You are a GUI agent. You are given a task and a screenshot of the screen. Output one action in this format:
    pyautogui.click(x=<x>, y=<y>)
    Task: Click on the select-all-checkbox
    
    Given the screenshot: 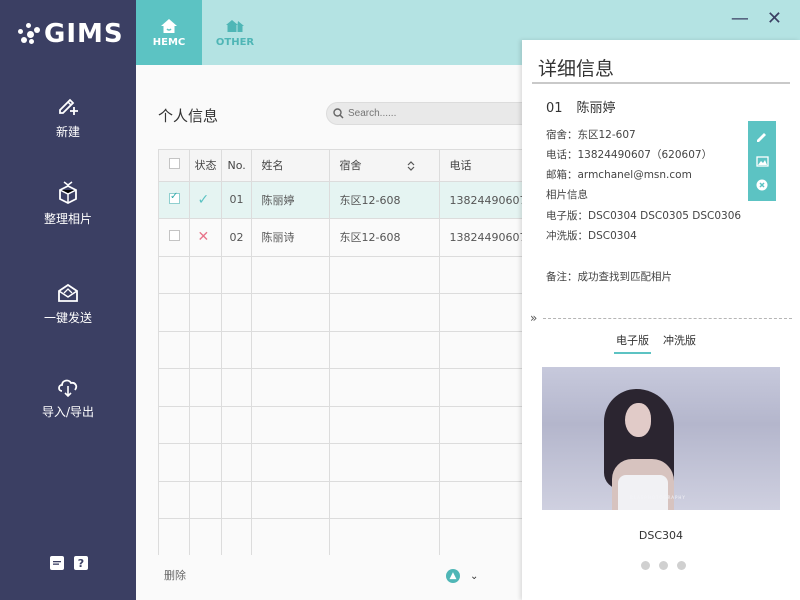 What is the action you would take?
    pyautogui.click(x=174, y=164)
    